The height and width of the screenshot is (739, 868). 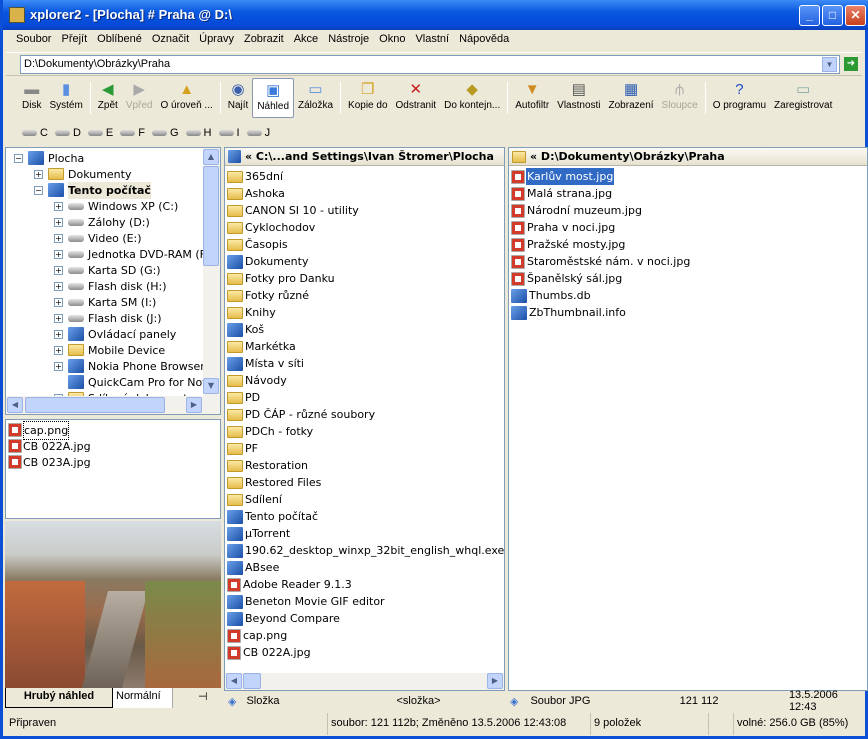 What do you see at coordinates (67, 133) in the screenshot?
I see `drive-button: D` at bounding box center [67, 133].